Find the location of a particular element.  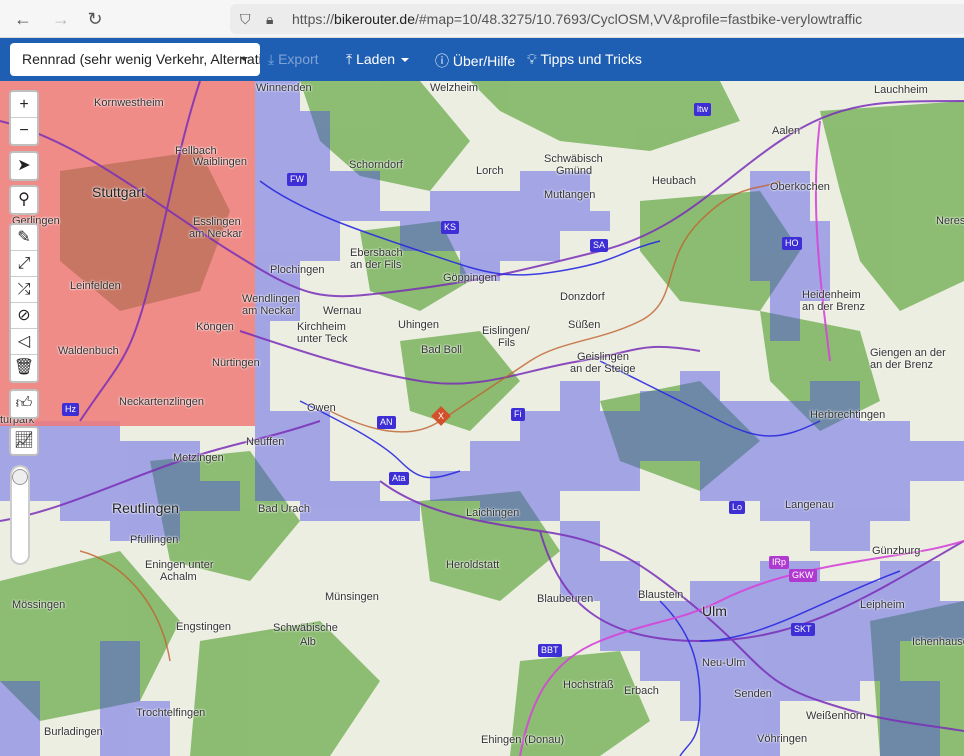

route-badge: Lo is located at coordinates (737, 507).